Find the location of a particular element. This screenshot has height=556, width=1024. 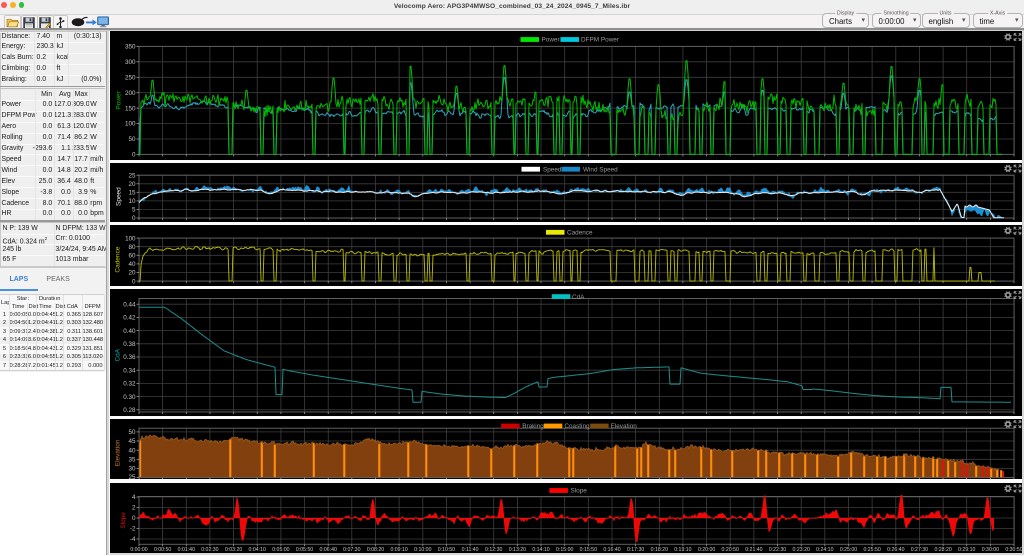

svg-text: 0:14:10 is located at coordinates (540, 550).